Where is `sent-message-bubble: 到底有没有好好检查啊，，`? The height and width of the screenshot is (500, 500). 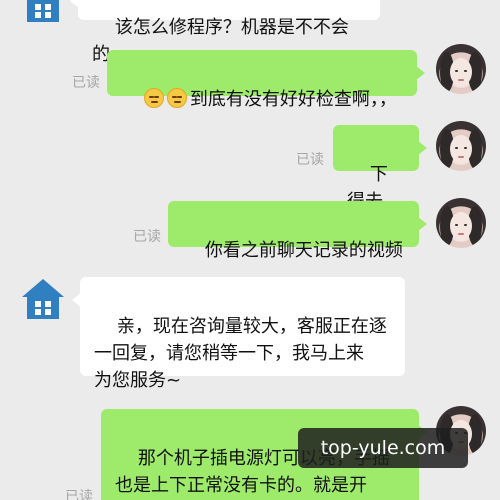
sent-message-bubble: 到底有没有好好检查啊，， is located at coordinates (266, 80).